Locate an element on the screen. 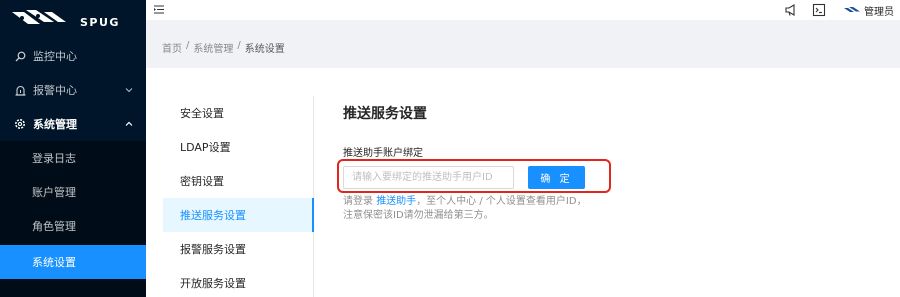 This screenshot has height=297, width=900. menu-fold-icon is located at coordinates (159, 9).